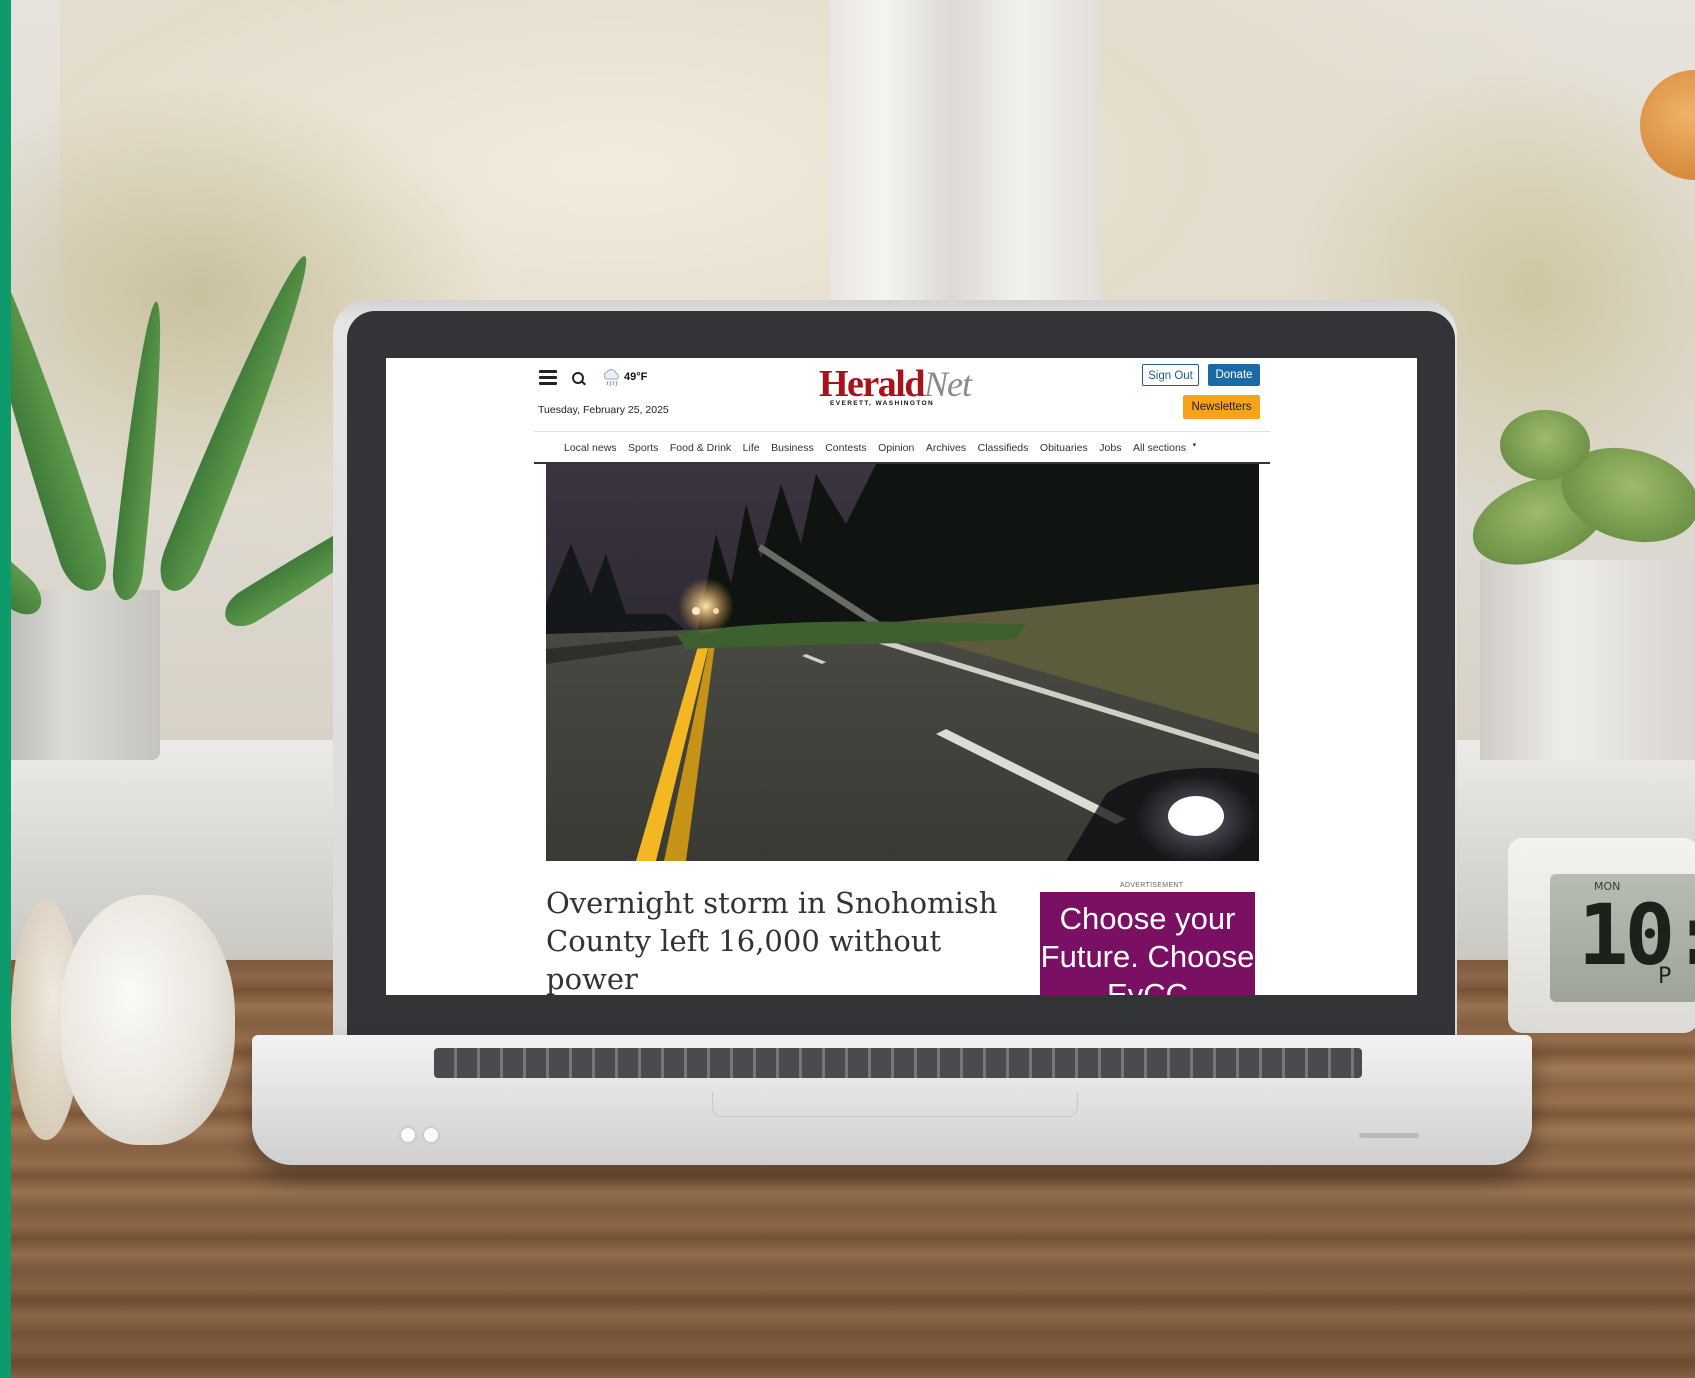  Describe the element at coordinates (548, 377) in the screenshot. I see `hamburger-menu-icon` at that location.